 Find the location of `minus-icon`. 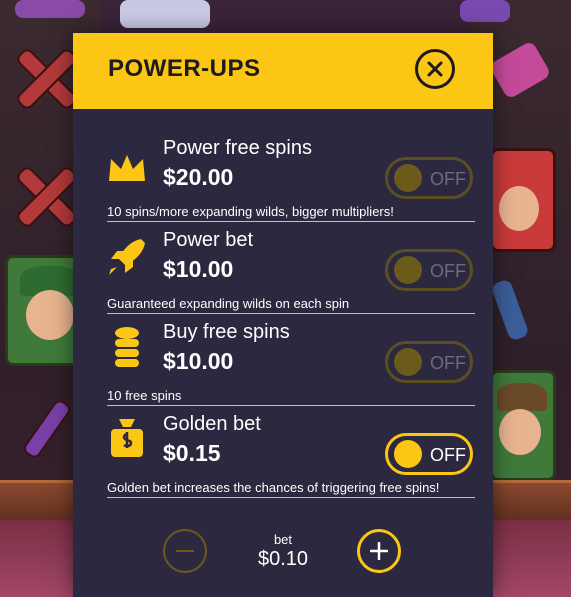

minus-icon is located at coordinates (185, 551).